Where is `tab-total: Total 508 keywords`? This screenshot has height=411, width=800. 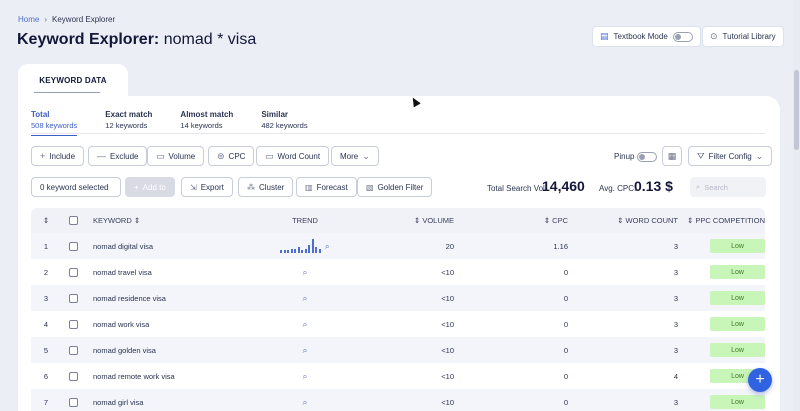
tab-total: Total 508 keywords is located at coordinates (54, 122).